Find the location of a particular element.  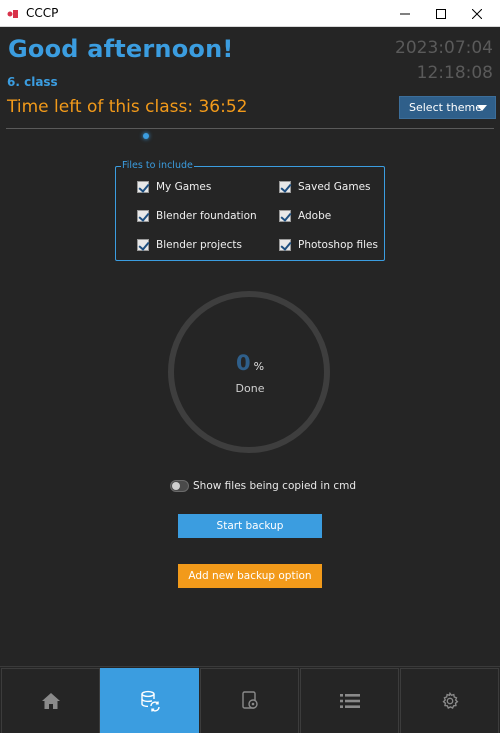

toggle-knob is located at coordinates (176, 486).